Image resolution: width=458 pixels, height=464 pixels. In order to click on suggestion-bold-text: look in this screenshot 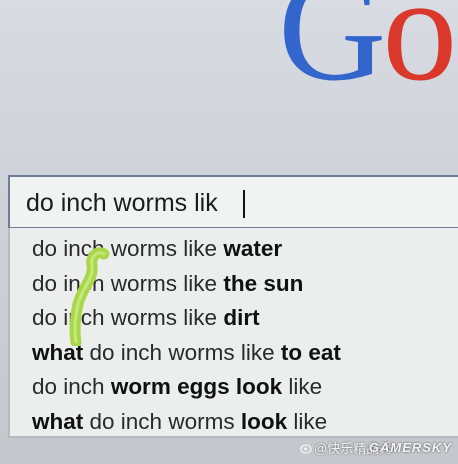, I will do `click(264, 421)`.